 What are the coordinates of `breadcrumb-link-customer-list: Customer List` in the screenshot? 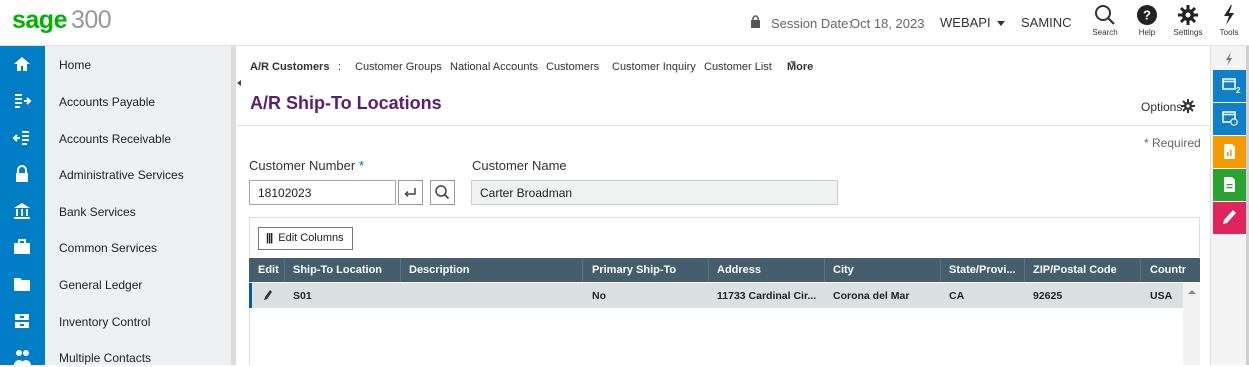 It's located at (738, 67).